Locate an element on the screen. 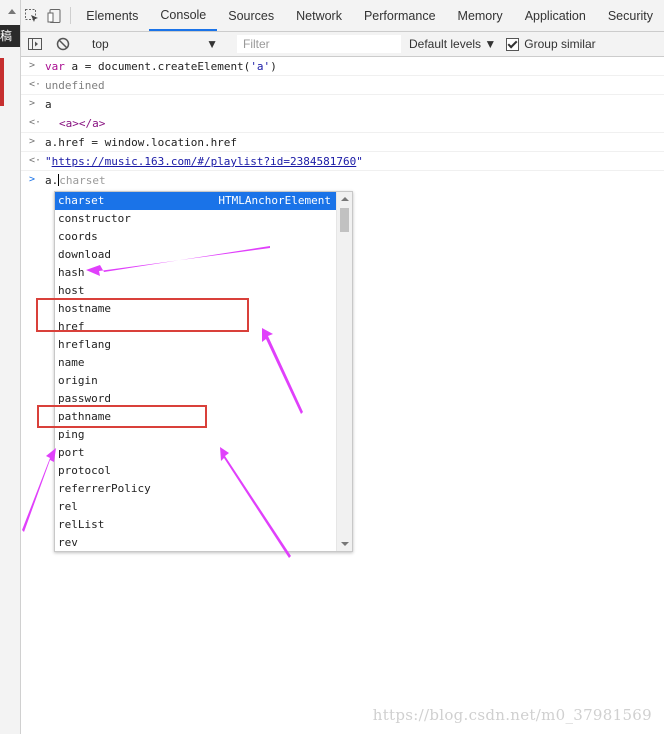  group-similar-checkbox is located at coordinates (513, 44).